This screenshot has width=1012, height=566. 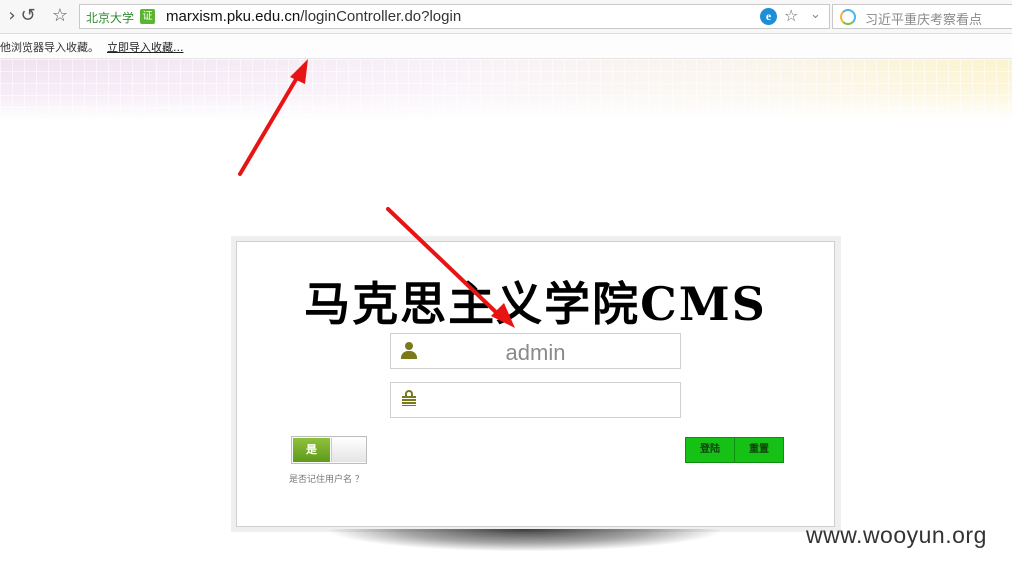 What do you see at coordinates (896, 535) in the screenshot?
I see `watermark: www.wooyun.org` at bounding box center [896, 535].